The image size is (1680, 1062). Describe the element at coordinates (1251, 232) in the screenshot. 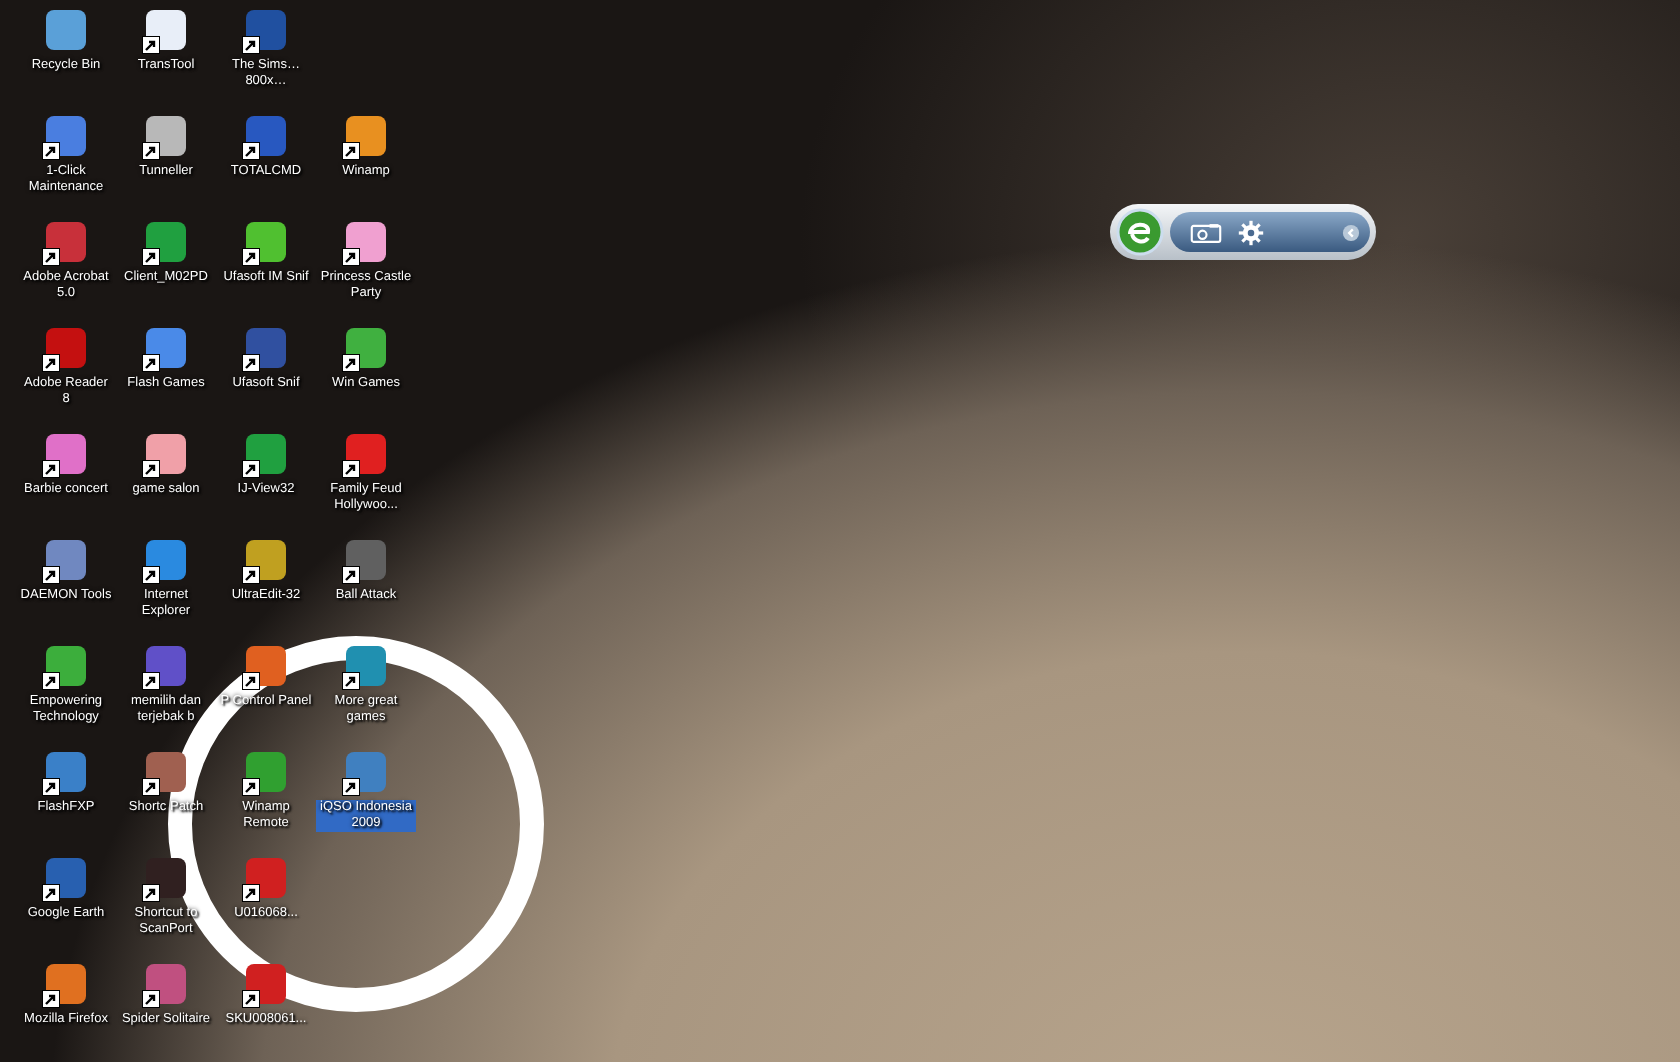

I see `settings-icon` at that location.